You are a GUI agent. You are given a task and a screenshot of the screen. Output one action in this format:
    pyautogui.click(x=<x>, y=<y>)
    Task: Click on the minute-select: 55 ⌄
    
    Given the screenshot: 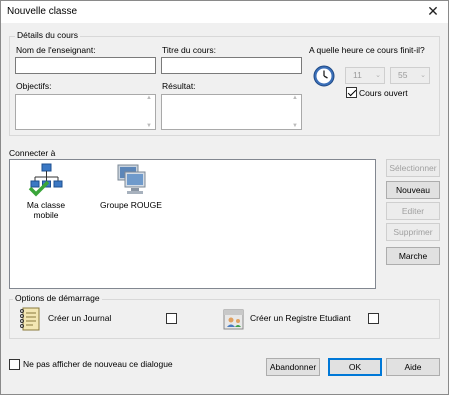 What is the action you would take?
    pyautogui.click(x=410, y=75)
    